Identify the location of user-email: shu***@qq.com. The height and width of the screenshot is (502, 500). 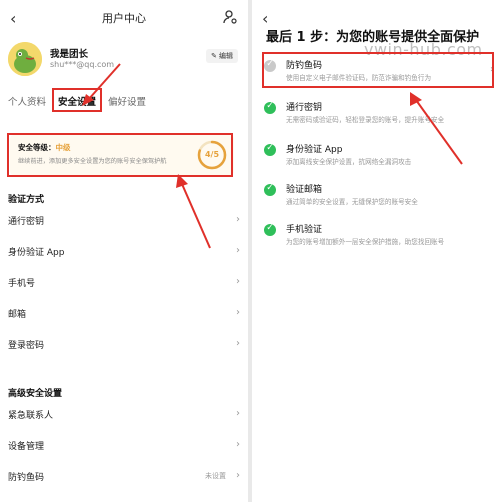
(82, 64).